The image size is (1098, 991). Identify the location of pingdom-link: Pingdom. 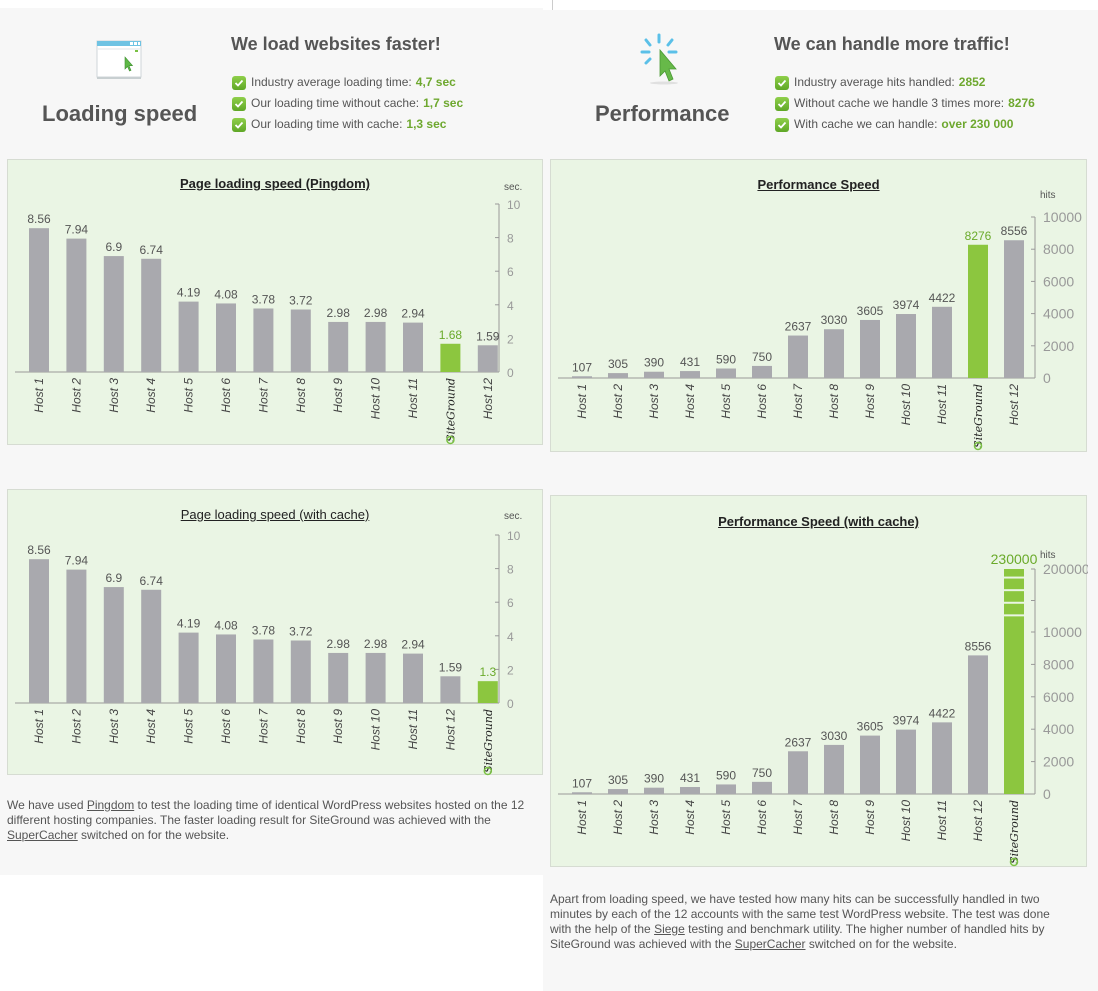
(110, 805).